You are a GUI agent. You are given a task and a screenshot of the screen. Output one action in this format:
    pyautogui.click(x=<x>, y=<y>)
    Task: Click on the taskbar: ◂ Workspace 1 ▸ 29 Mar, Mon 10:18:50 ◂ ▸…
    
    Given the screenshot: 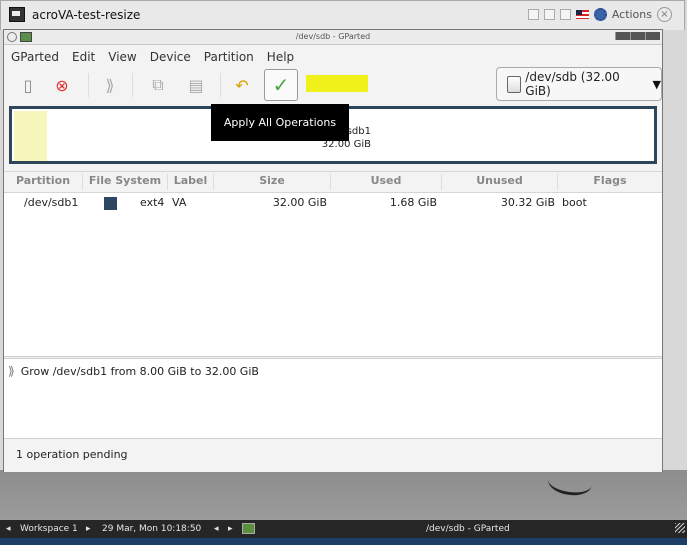 What is the action you would take?
    pyautogui.click(x=343, y=529)
    